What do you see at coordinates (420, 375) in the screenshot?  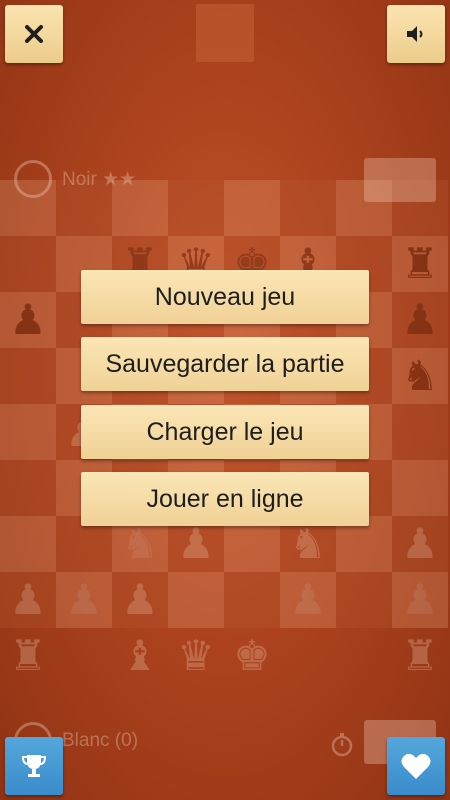 I see `black-knight-piece: ♞` at bounding box center [420, 375].